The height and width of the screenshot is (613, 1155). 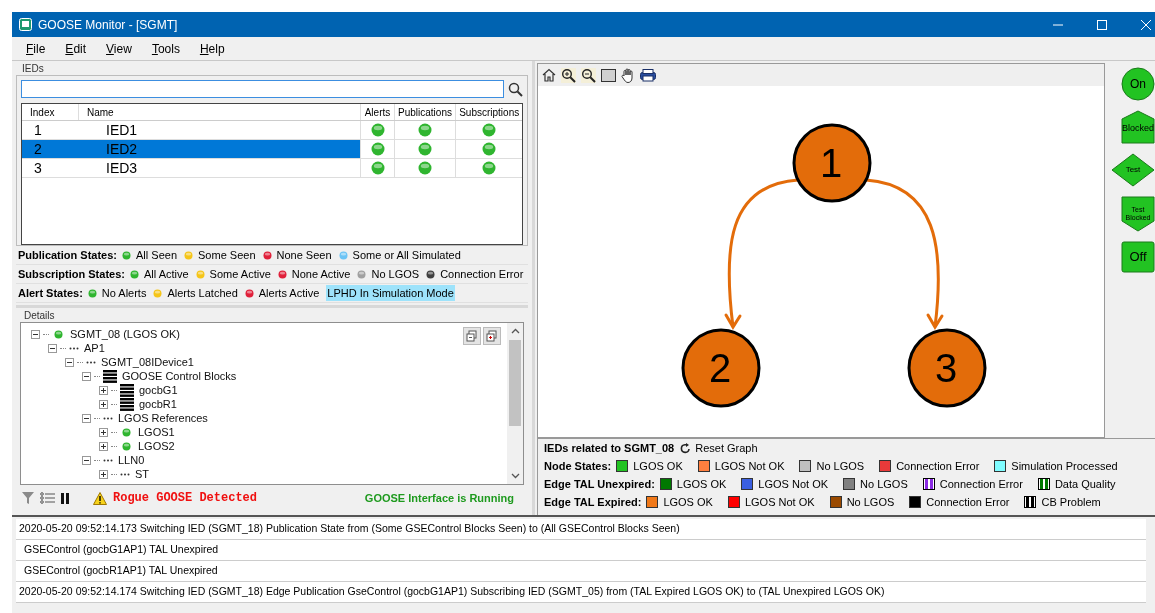 What do you see at coordinates (28, 498) in the screenshot?
I see `filter-icon` at bounding box center [28, 498].